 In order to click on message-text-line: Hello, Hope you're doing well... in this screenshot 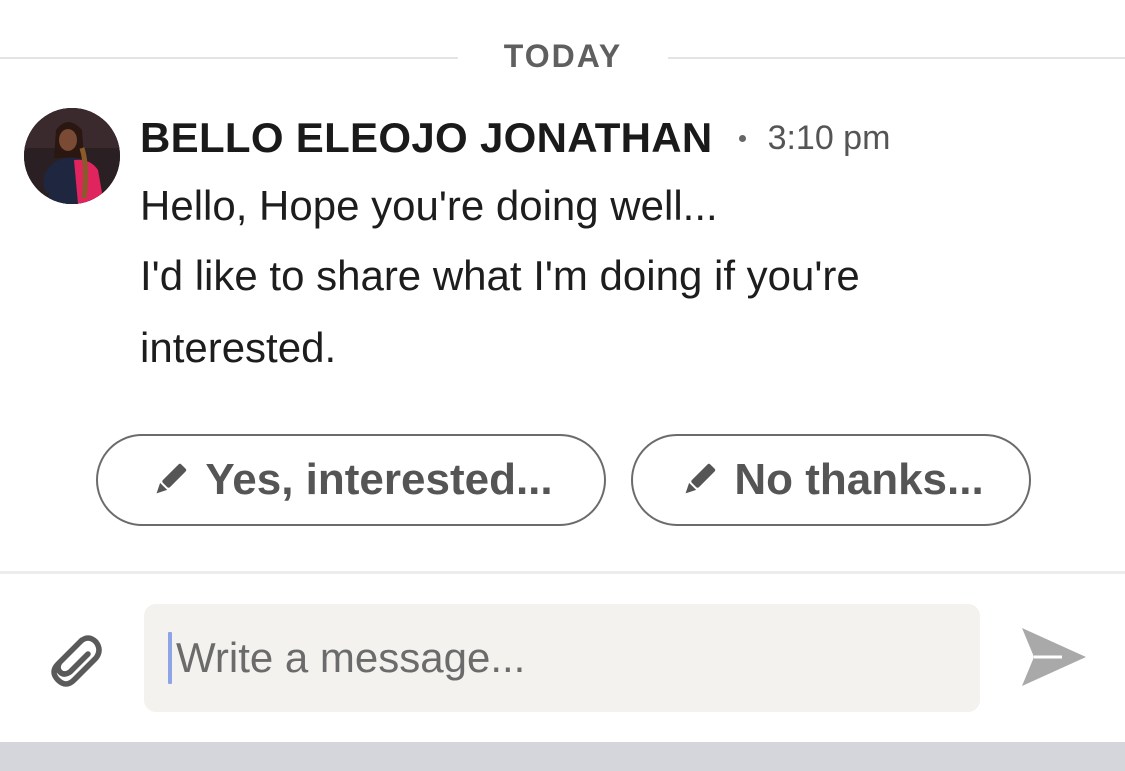, I will do `click(429, 205)`.